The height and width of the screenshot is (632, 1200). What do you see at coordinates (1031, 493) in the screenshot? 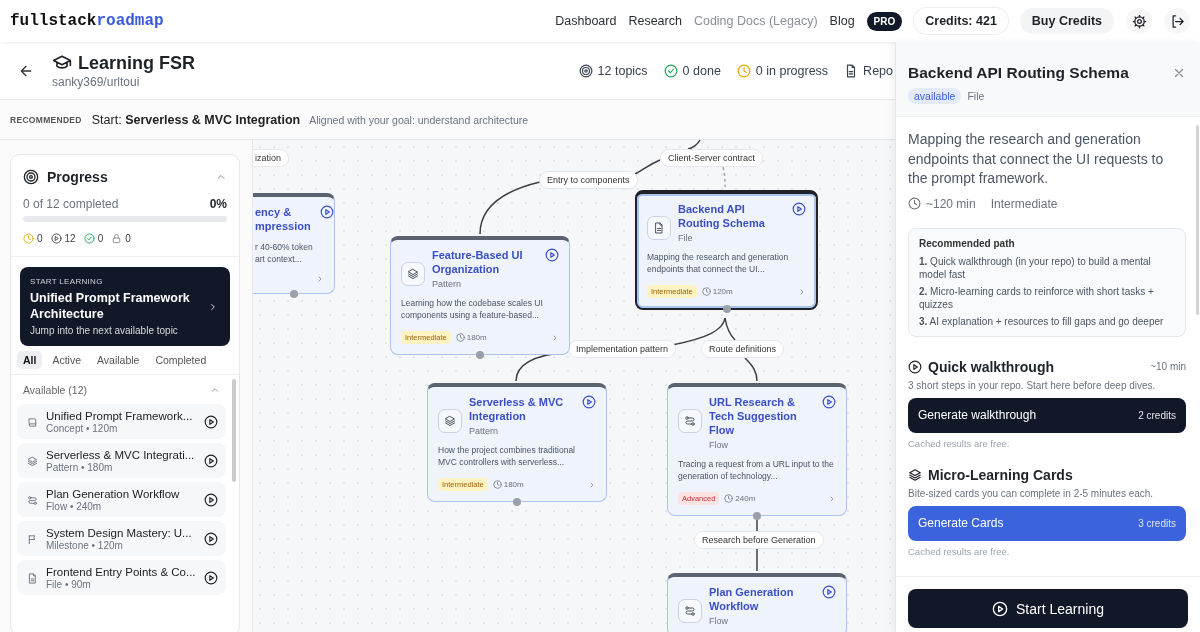
I see `section-subtitle: Bite-sized cards you can complete in 2-5 minutes each.` at bounding box center [1031, 493].